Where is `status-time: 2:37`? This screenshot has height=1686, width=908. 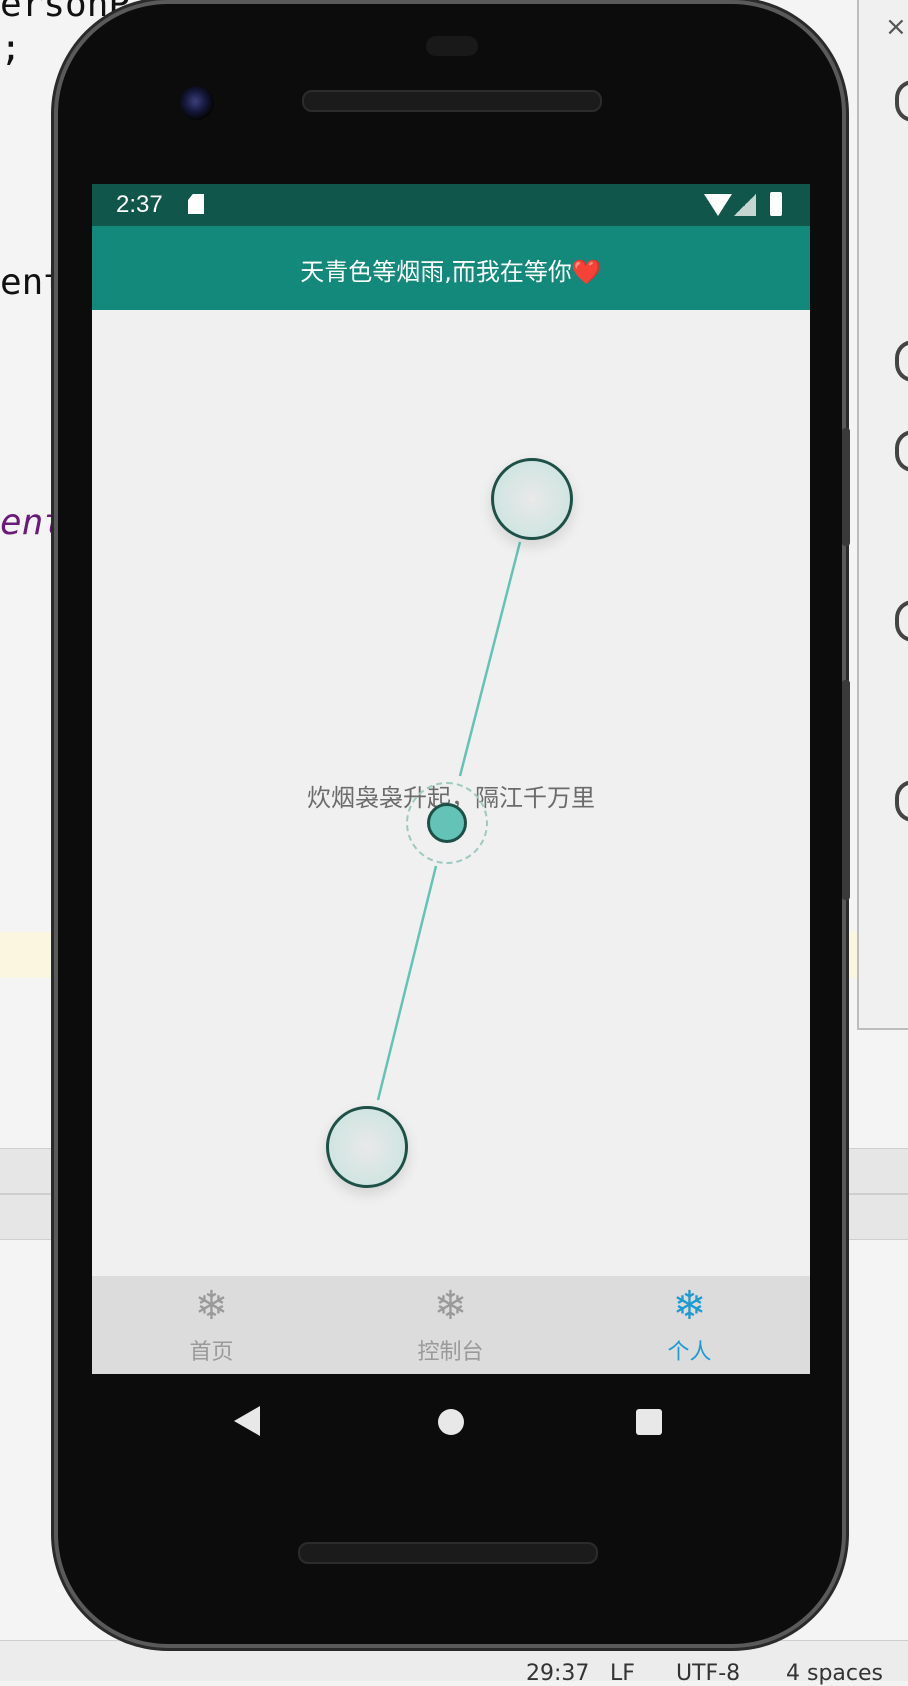 status-time: 2:37 is located at coordinates (139, 204).